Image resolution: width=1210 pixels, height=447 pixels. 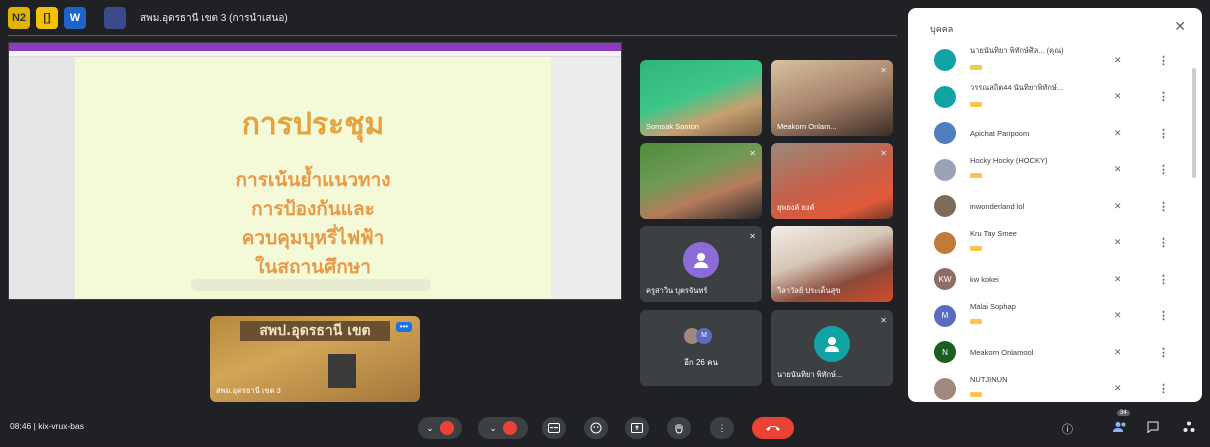 What do you see at coordinates (809, 290) in the screenshot?
I see `participant-name: วิลาวัลย์ ประเด็นสุข` at bounding box center [809, 290].